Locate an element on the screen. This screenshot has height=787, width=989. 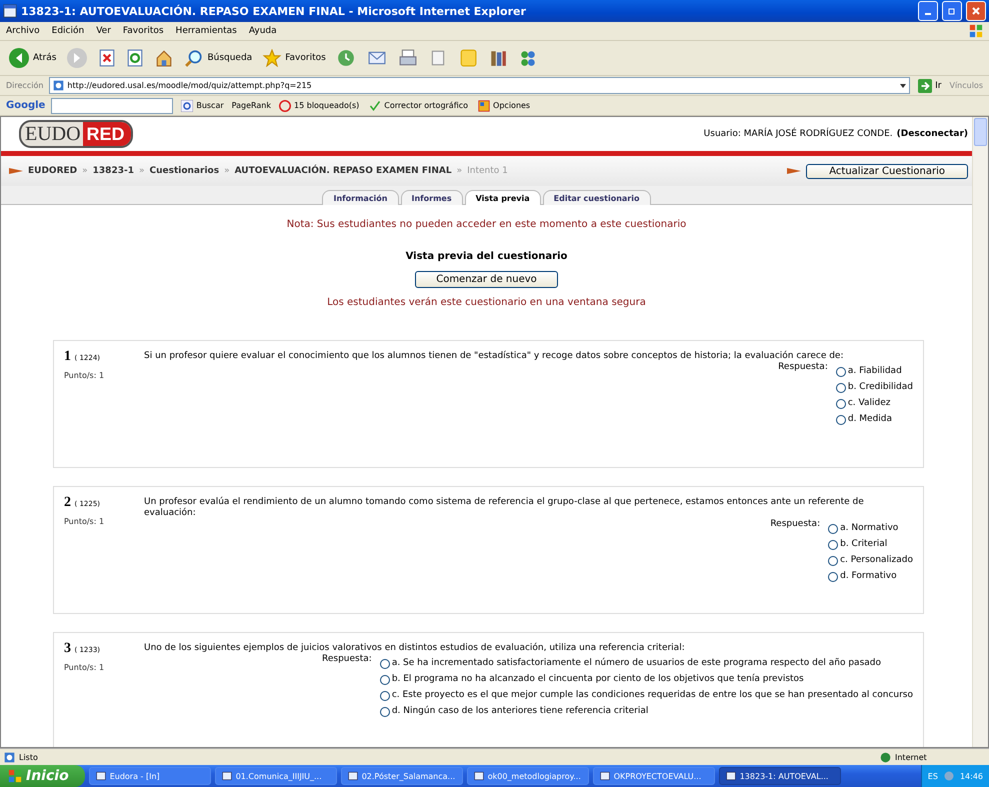
popup-blocker-button: 15 bloqueado(s) is located at coordinates (319, 106).